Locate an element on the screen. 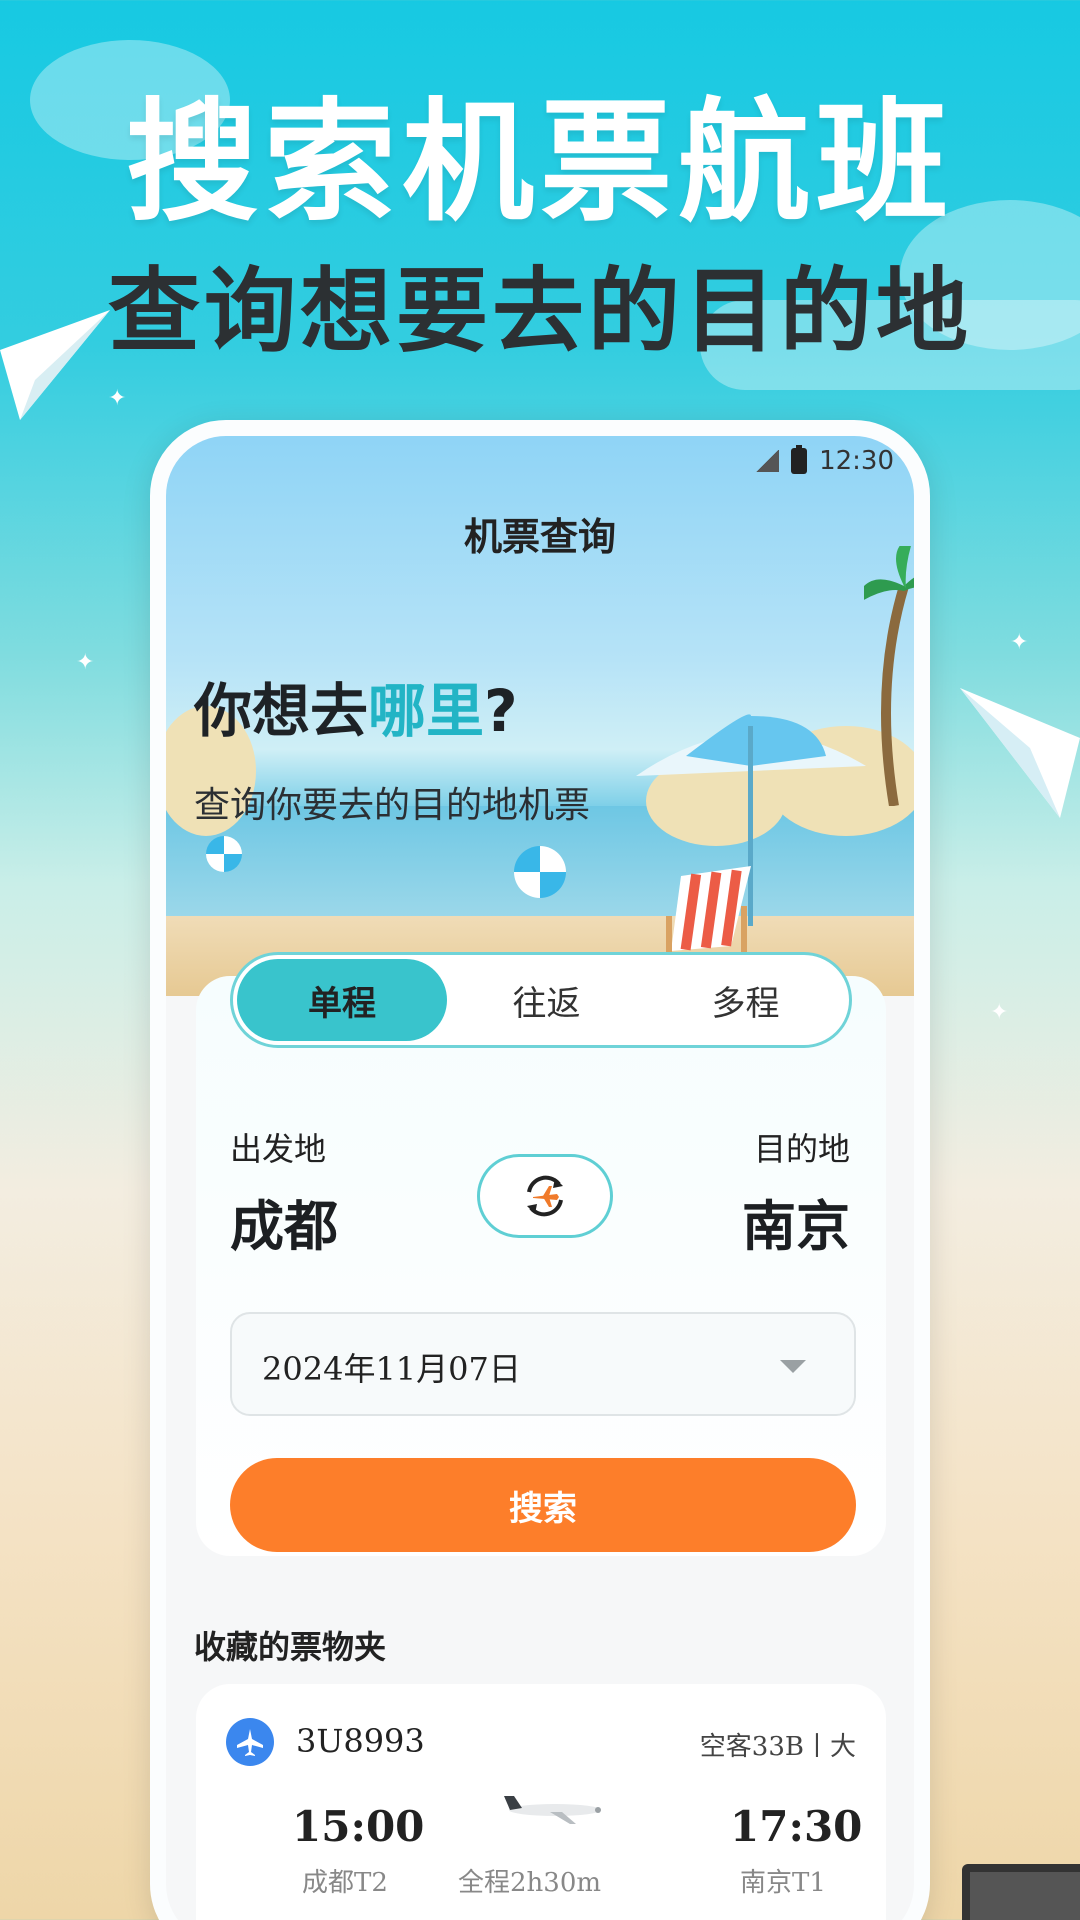  from-city: 成都 is located at coordinates (284, 1221).